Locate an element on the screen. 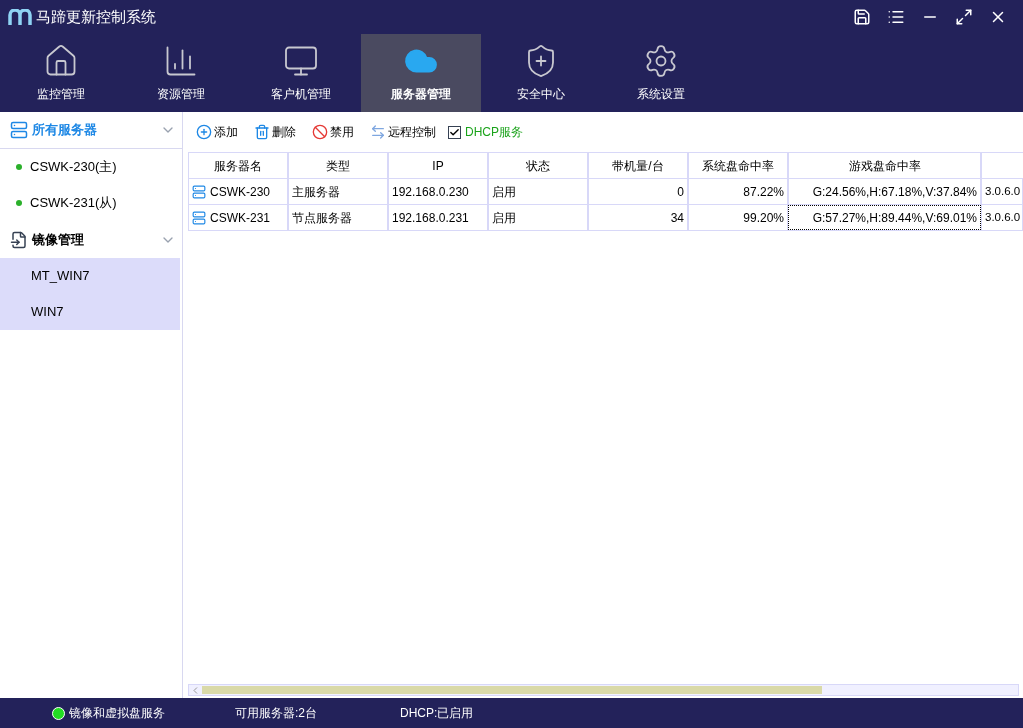  sidebar-item: CSWK-231(从) is located at coordinates (91, 203).